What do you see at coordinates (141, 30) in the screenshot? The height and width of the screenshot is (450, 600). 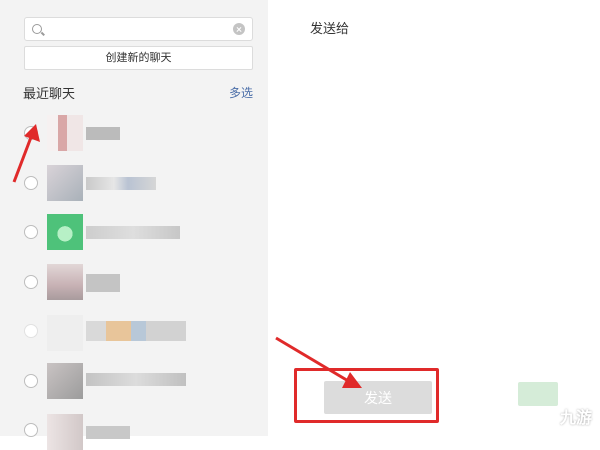 I see `search-input` at bounding box center [141, 30].